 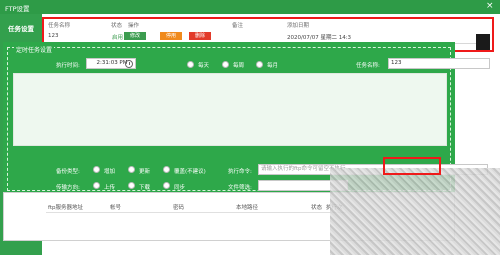 I want to click on transfer-download-radio, so click(x=131, y=185).